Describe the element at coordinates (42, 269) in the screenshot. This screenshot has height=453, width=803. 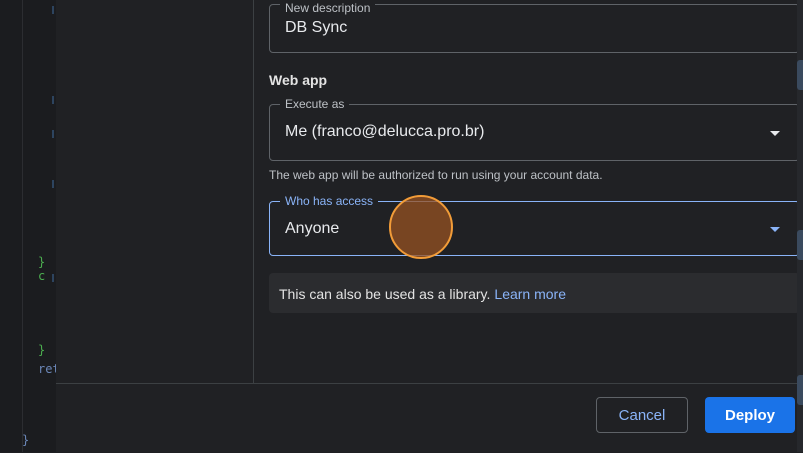
I see `code-token: } c` at that location.